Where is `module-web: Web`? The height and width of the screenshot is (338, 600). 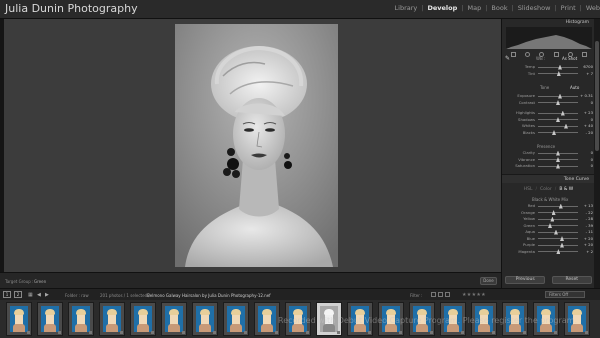 module-web: Web is located at coordinates (593, 8).